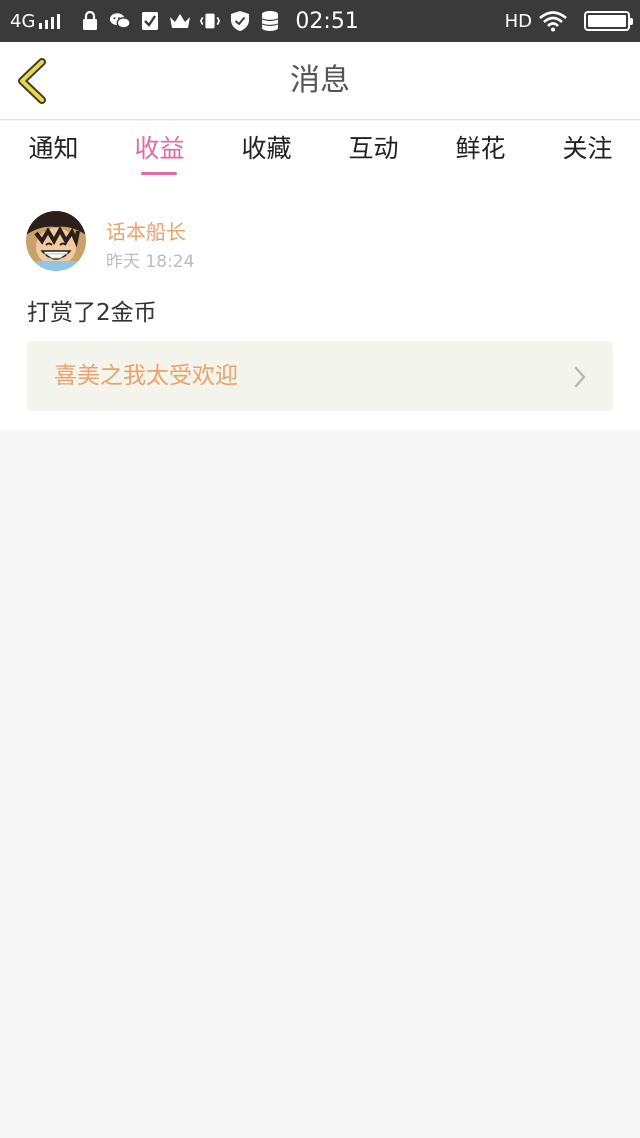 The width and height of the screenshot is (640, 1138). I want to click on message-text: 打赏了2金币, so click(92, 313).